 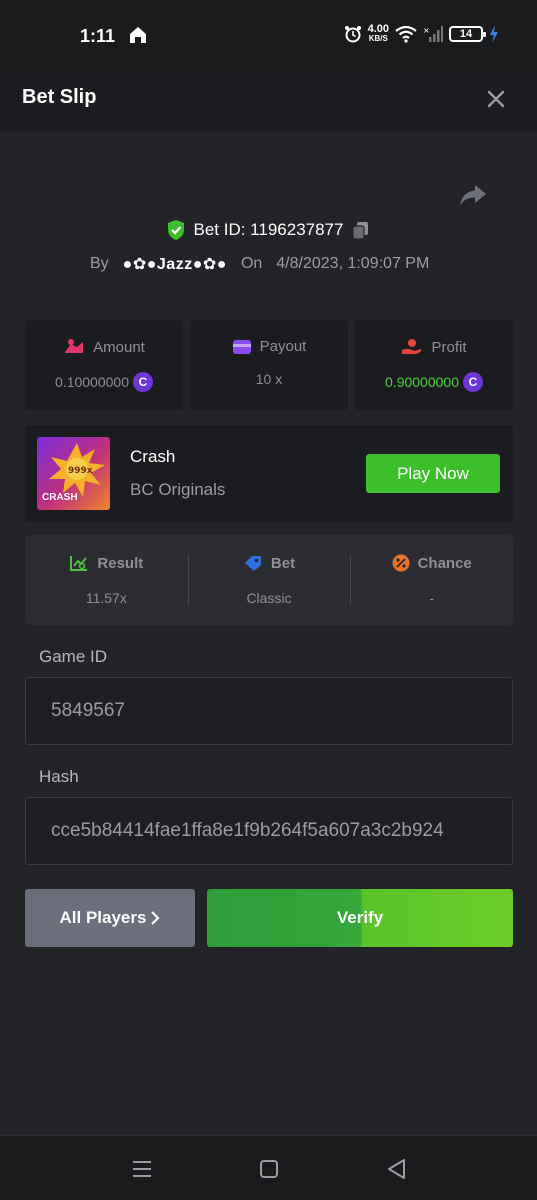 What do you see at coordinates (406, 34) in the screenshot?
I see `wifi-icon` at bounding box center [406, 34].